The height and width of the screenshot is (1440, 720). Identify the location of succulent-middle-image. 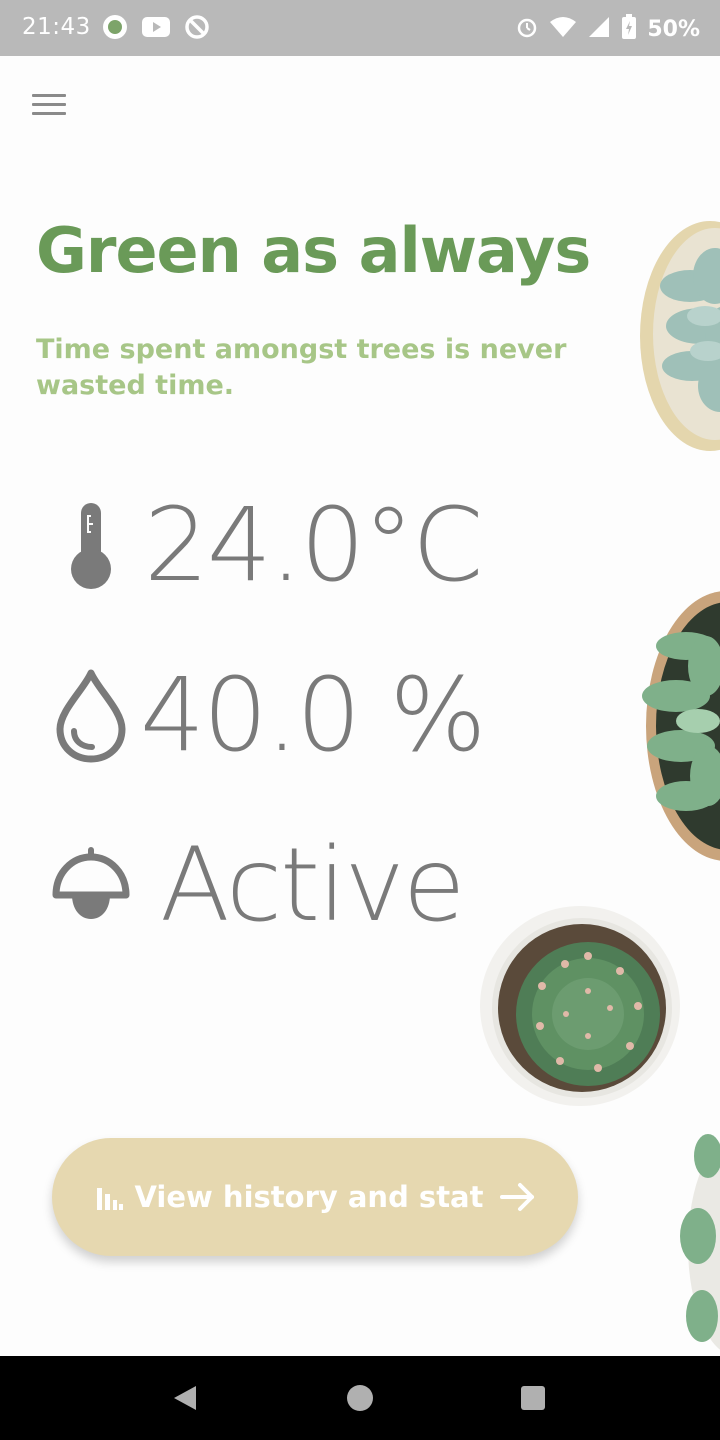
(681, 726).